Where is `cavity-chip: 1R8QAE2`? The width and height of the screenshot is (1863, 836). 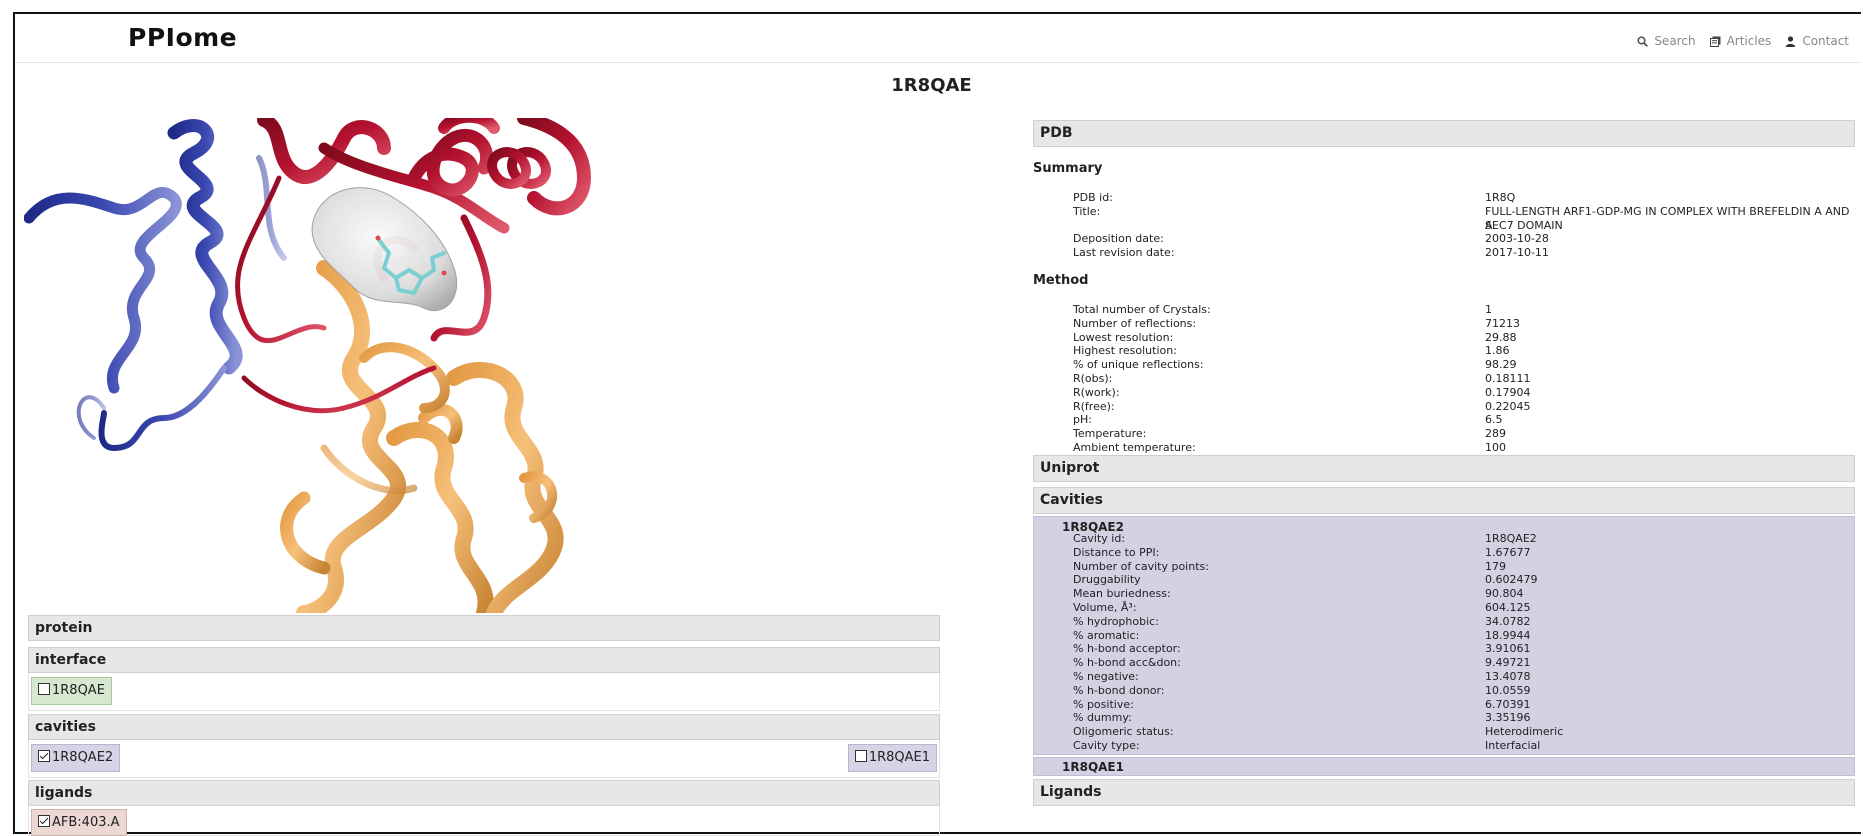 cavity-chip: 1R8QAE2 is located at coordinates (76, 758).